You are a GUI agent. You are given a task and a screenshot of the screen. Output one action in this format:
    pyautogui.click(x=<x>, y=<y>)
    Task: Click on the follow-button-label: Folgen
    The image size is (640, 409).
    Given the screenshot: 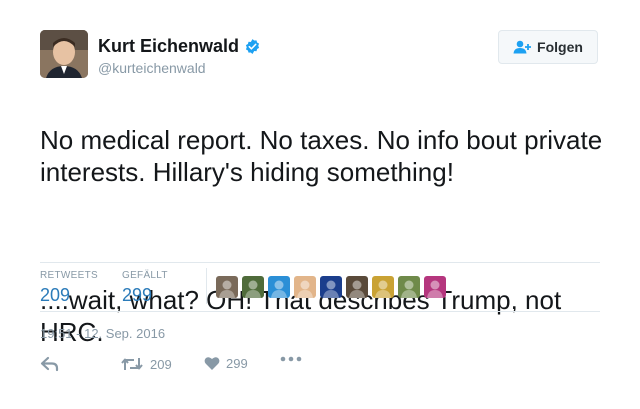 What is the action you would take?
    pyautogui.click(x=560, y=47)
    